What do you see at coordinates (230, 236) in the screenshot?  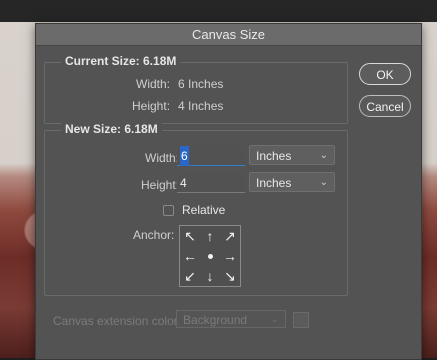 I see `anchor-ne-arrow-icon: ↗` at bounding box center [230, 236].